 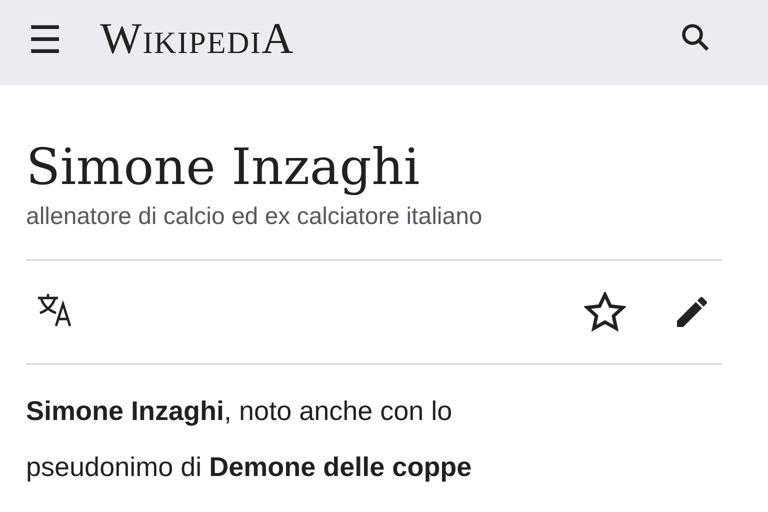 What do you see at coordinates (695, 37) in the screenshot?
I see `search-icon` at bounding box center [695, 37].